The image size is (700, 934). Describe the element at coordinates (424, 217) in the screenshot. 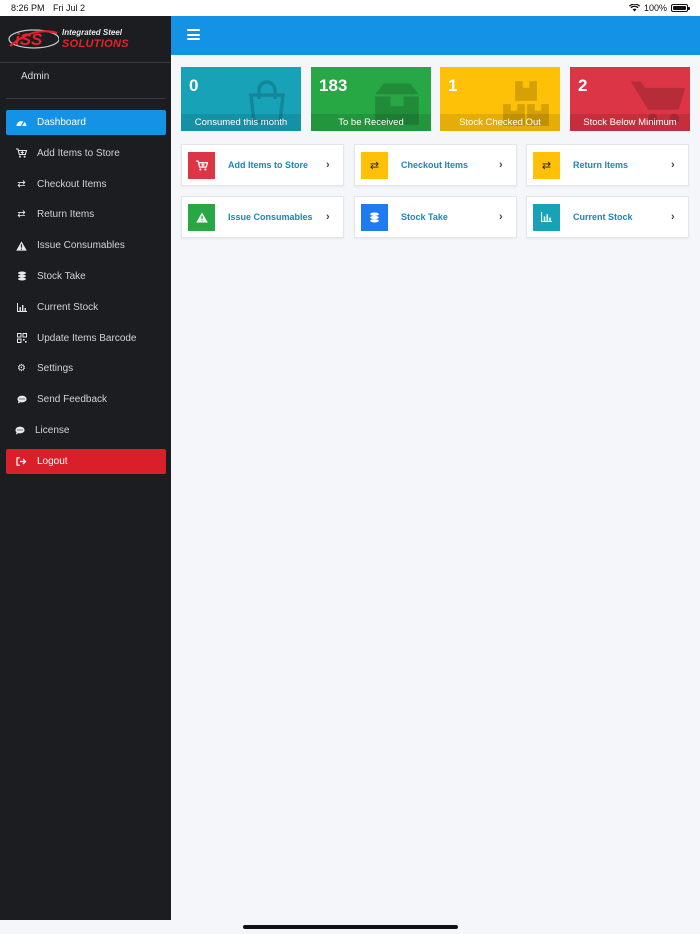

I see `tile-label: Stock Take` at that location.